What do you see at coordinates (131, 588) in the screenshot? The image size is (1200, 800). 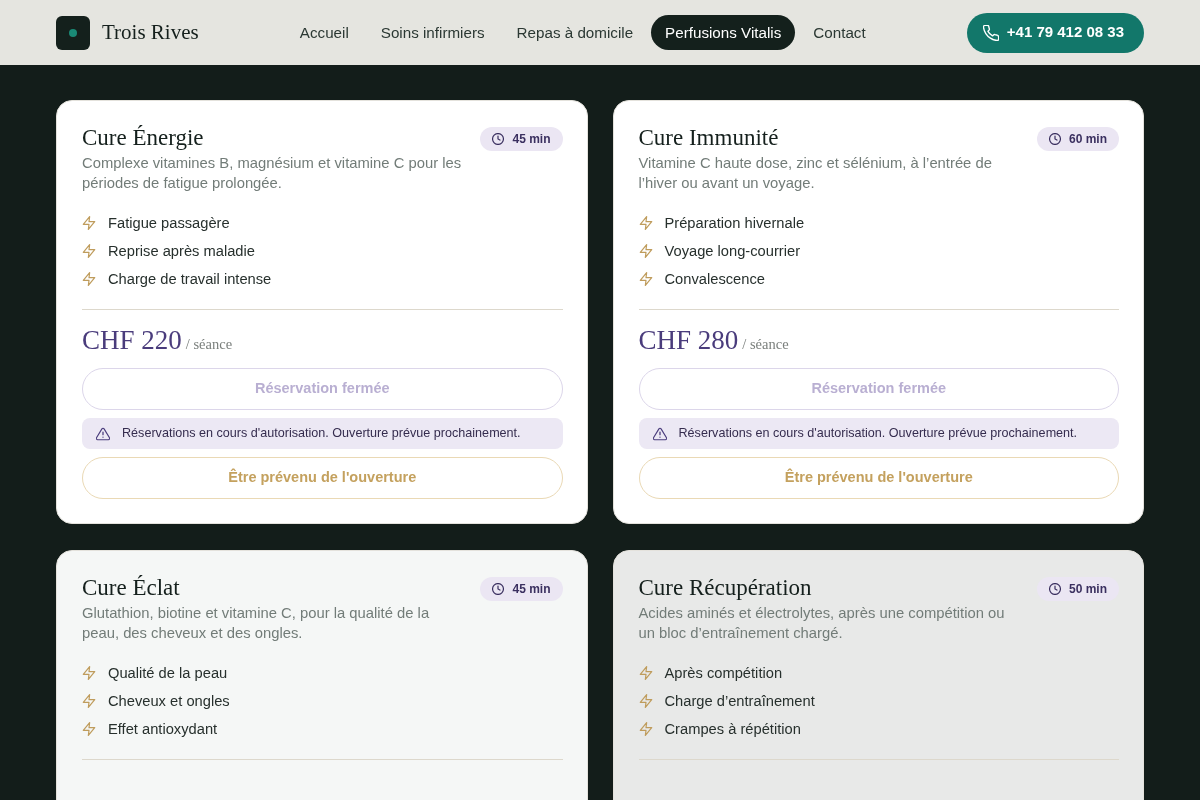 I see `cure-title: Cure Éclat` at bounding box center [131, 588].